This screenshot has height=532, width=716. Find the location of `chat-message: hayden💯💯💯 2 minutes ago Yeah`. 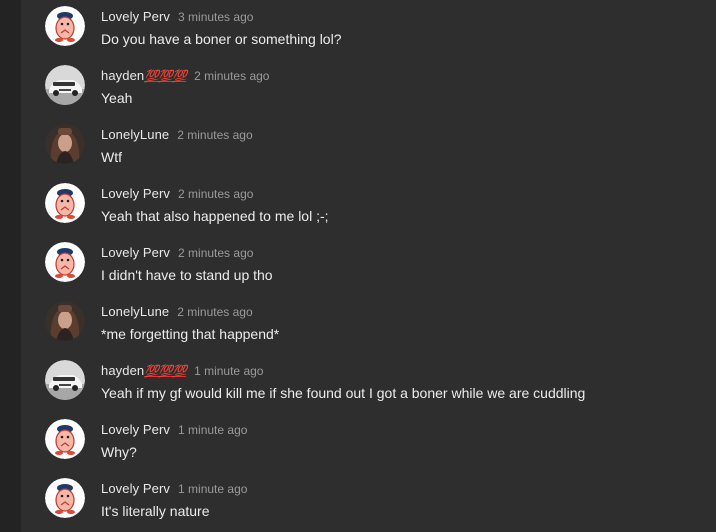

chat-message: hayden💯💯💯 2 minutes ago Yeah is located at coordinates (375, 88).